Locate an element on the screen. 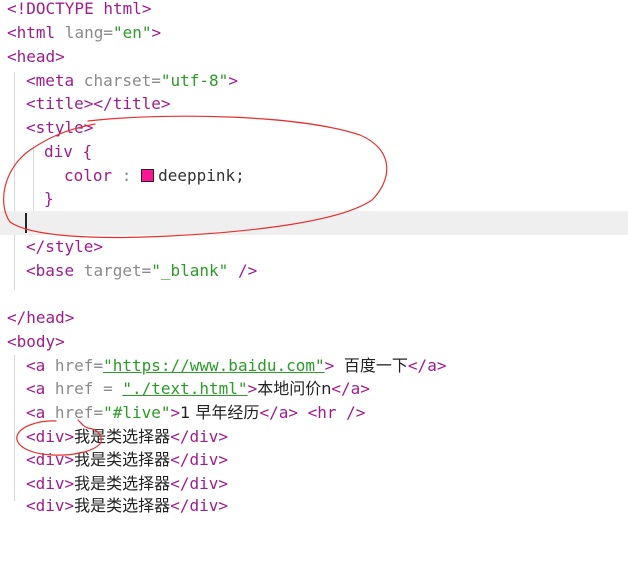  code-line: <a href = "./text.html">本地问价n</a> is located at coordinates (314, 389).